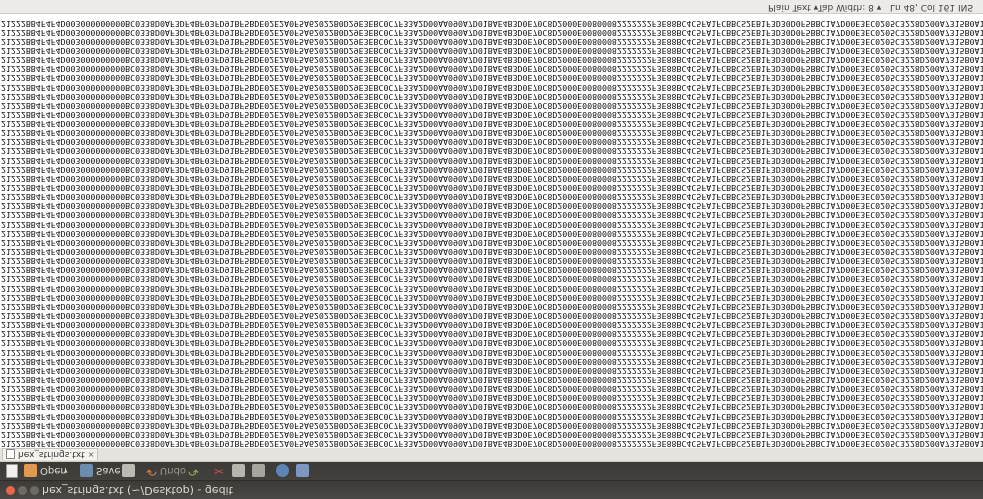 Image resolution: width=983 pixels, height=499 pixels. I want to click on copy-icon, so click(238, 471).